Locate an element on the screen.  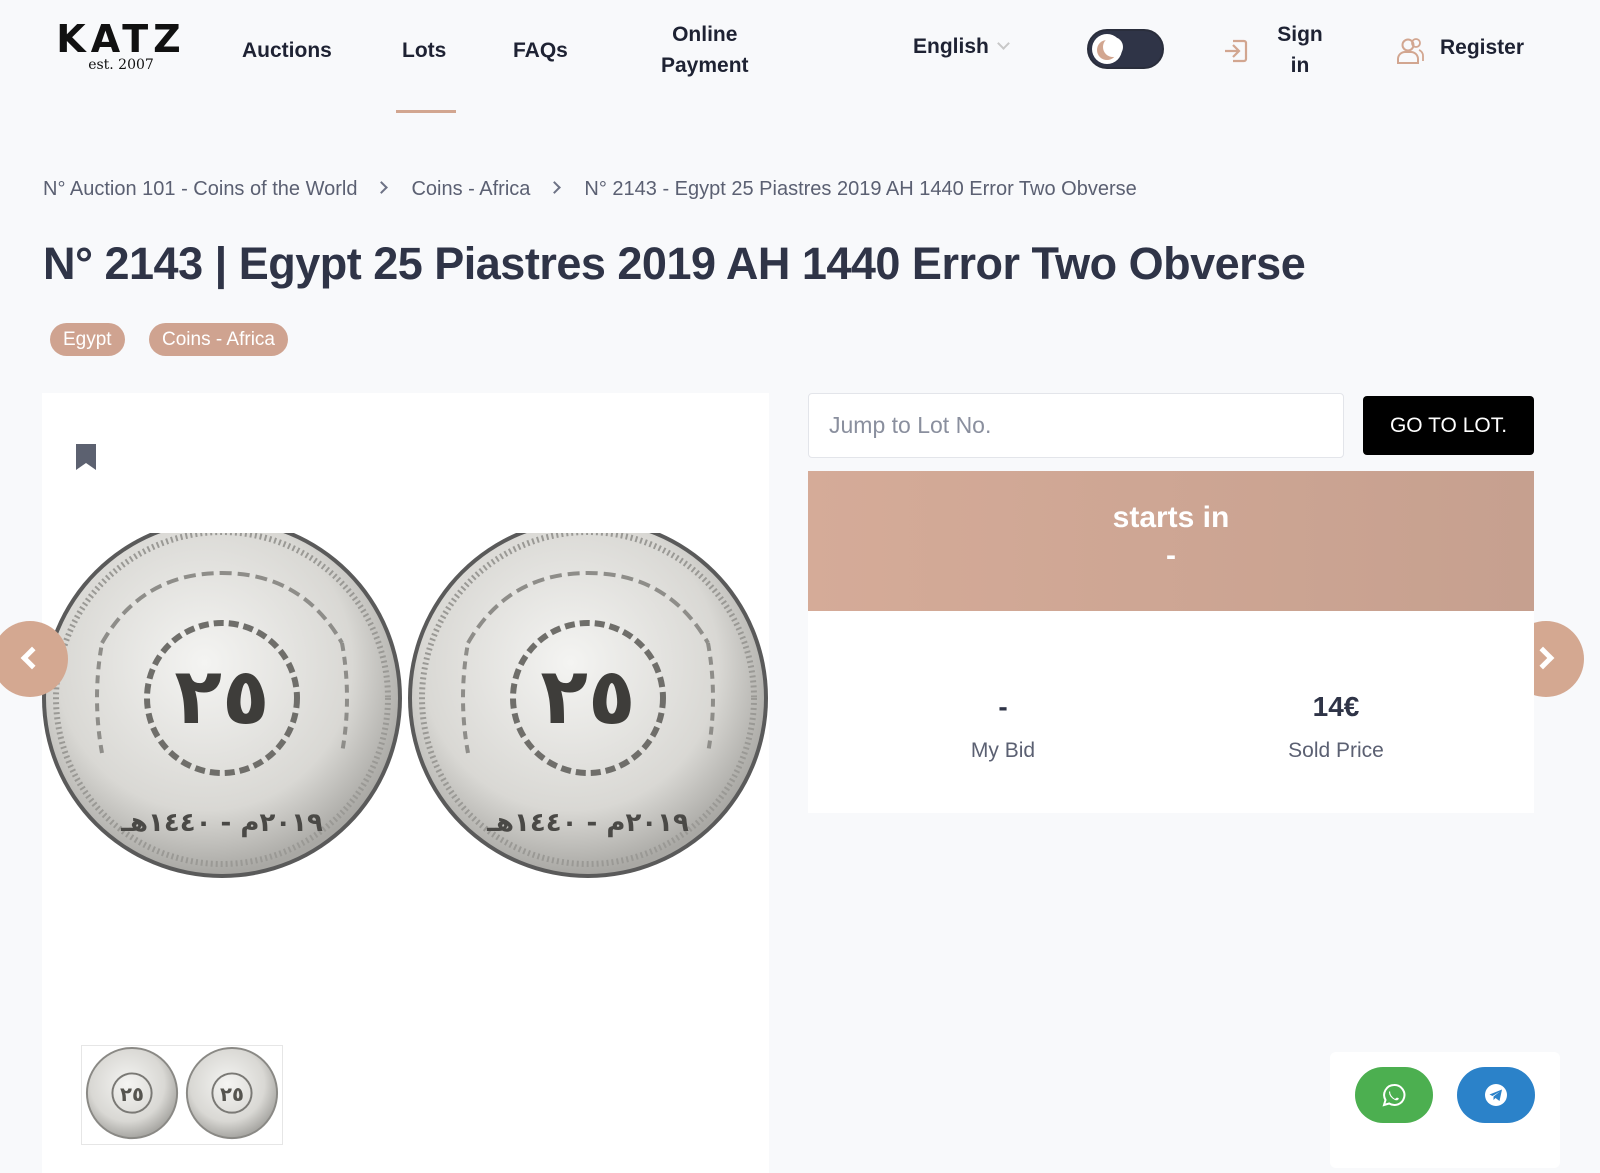
tag-country: Egypt is located at coordinates (87, 339).